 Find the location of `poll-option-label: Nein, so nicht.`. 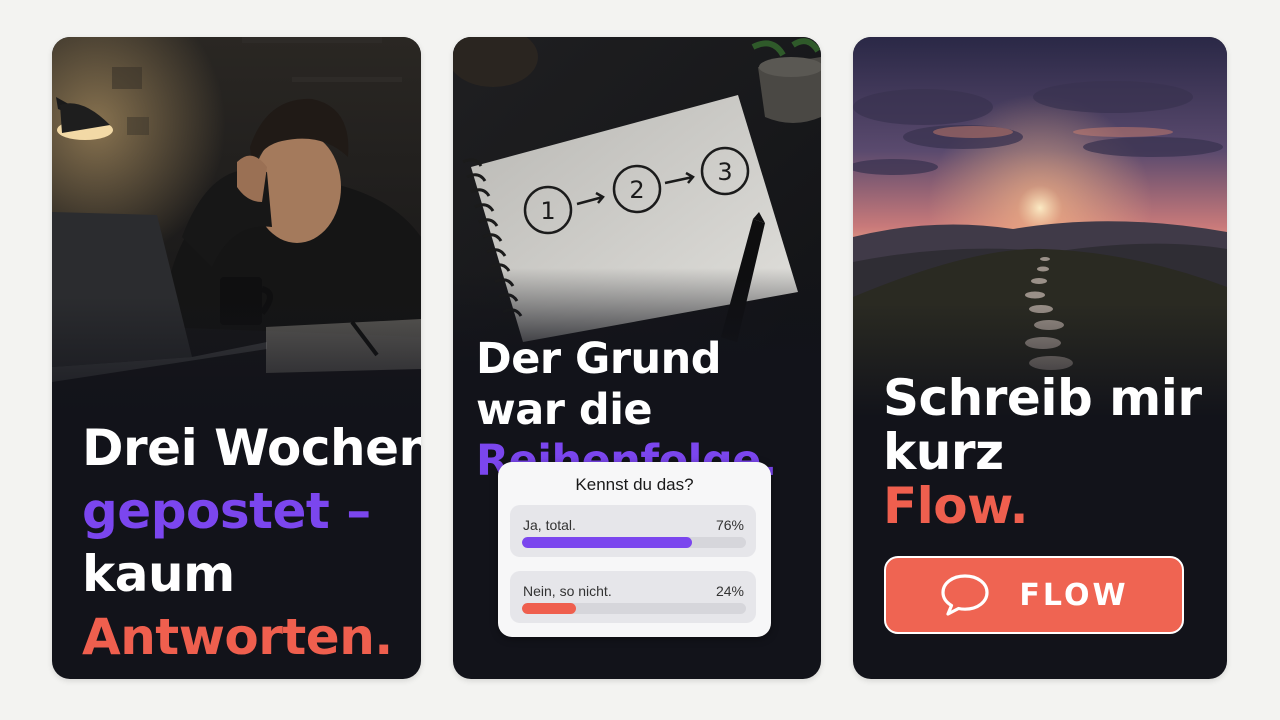

poll-option-label: Nein, so nicht. is located at coordinates (567, 591).